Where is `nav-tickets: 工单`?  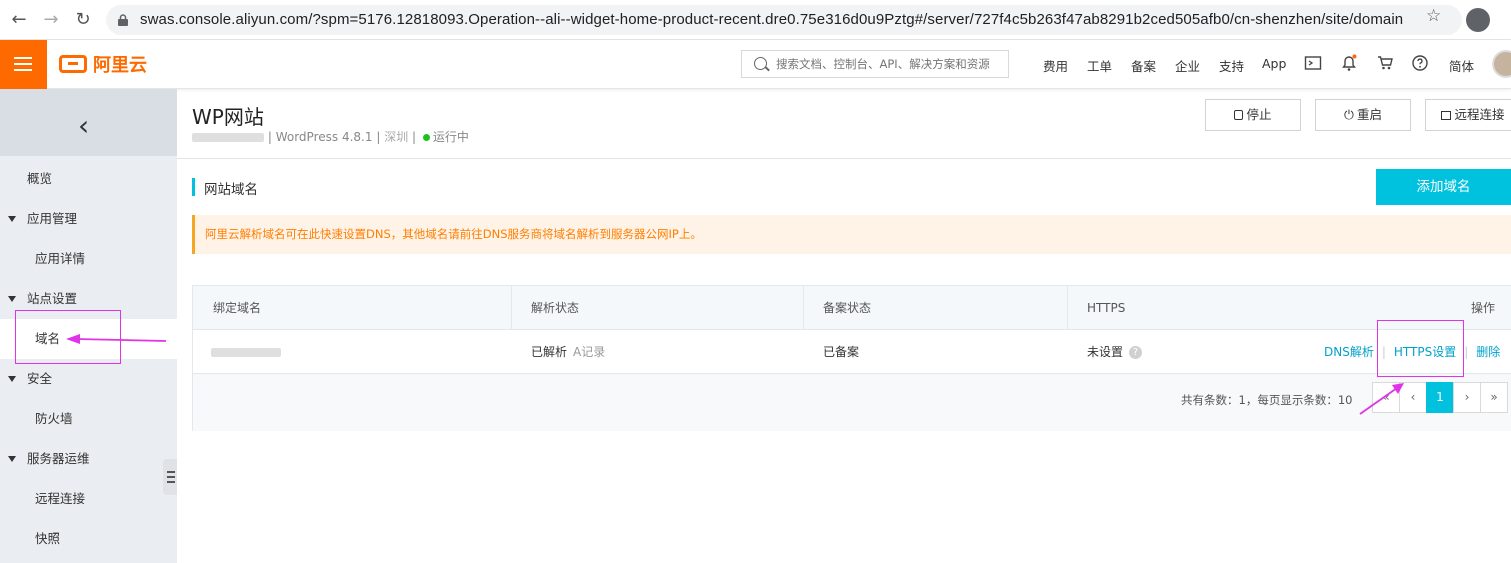
nav-tickets: 工单 is located at coordinates (1099, 65).